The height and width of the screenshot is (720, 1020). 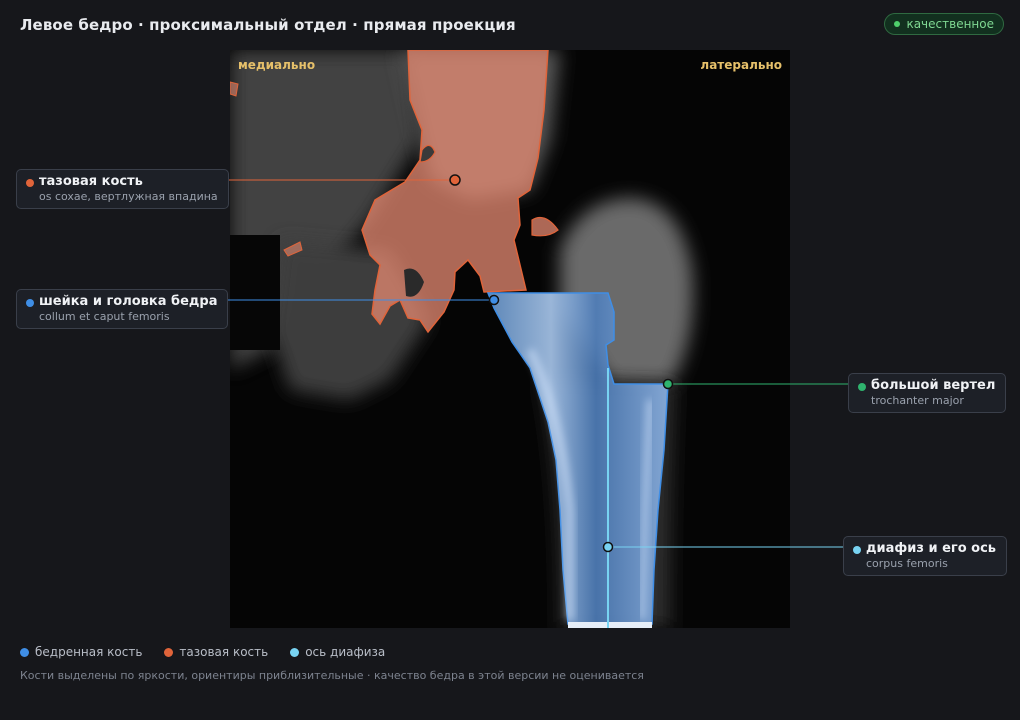 I want to click on legend-item-axis: ось диафиза, so click(x=337, y=652).